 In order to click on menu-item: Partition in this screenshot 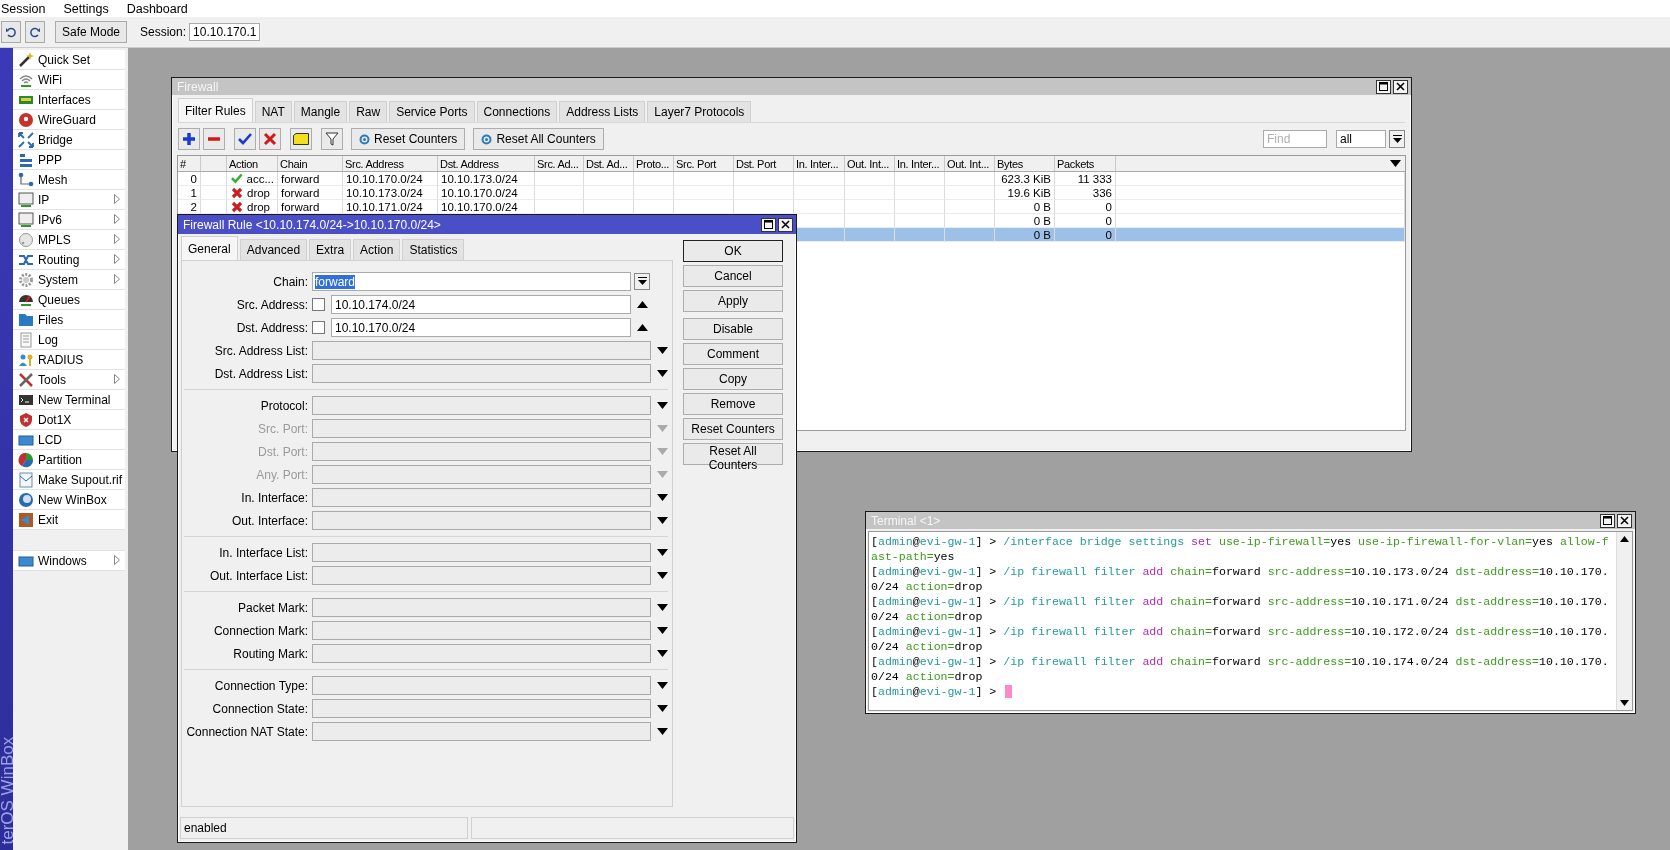, I will do `click(69, 460)`.